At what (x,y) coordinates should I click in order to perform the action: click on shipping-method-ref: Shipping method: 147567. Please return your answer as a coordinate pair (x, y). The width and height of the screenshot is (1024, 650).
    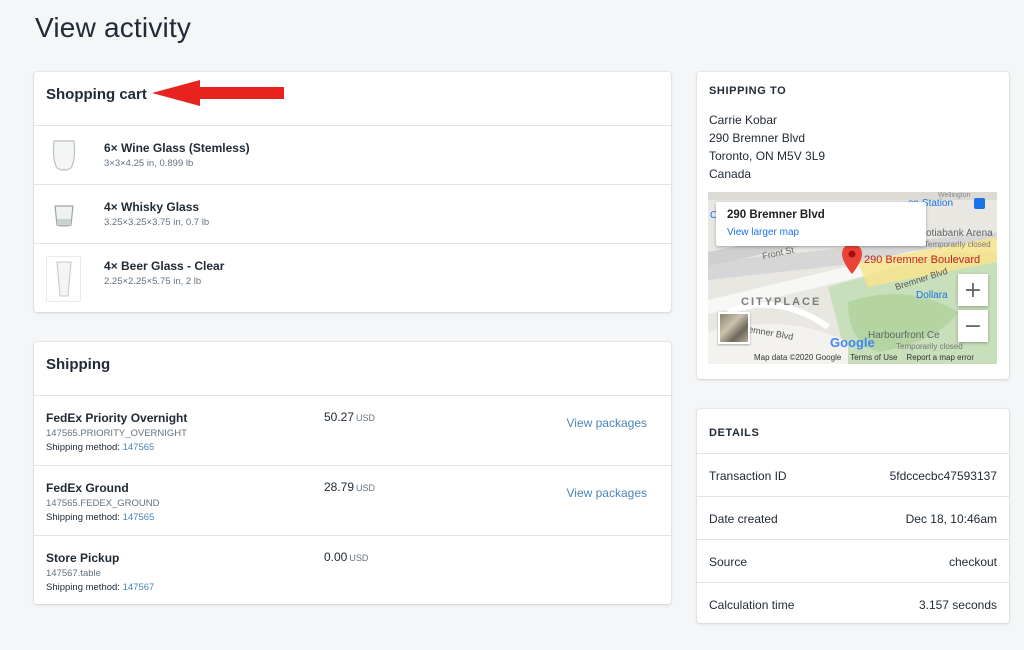
    Looking at the image, I should click on (100, 587).